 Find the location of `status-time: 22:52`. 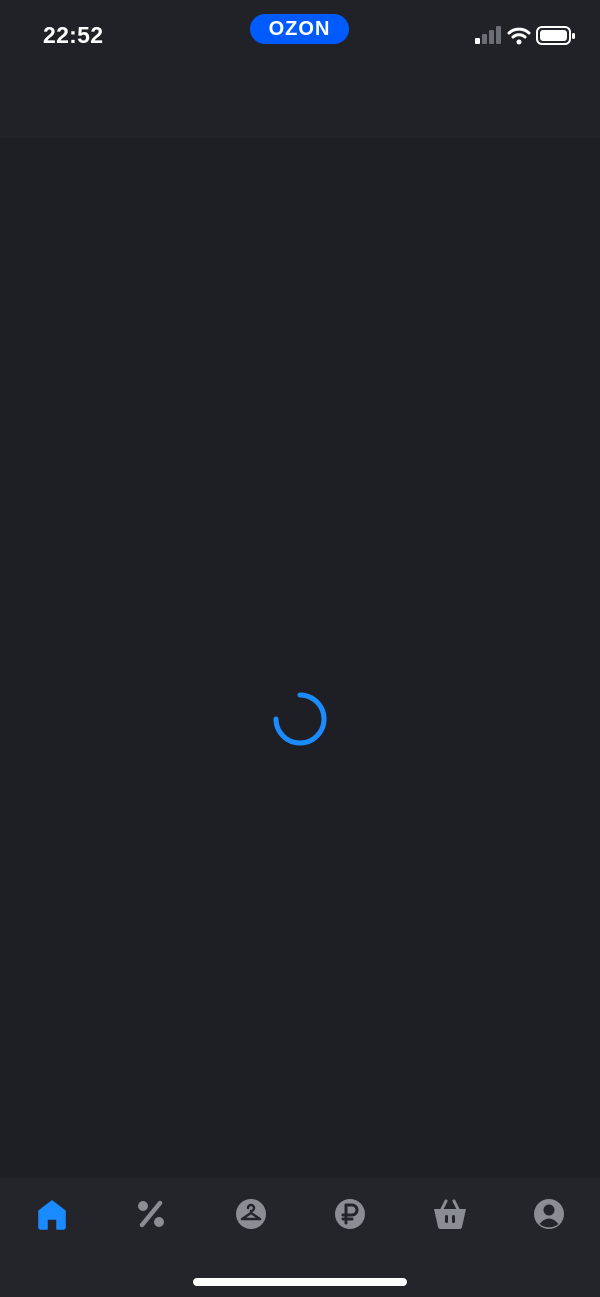

status-time: 22:52 is located at coordinates (73, 35).